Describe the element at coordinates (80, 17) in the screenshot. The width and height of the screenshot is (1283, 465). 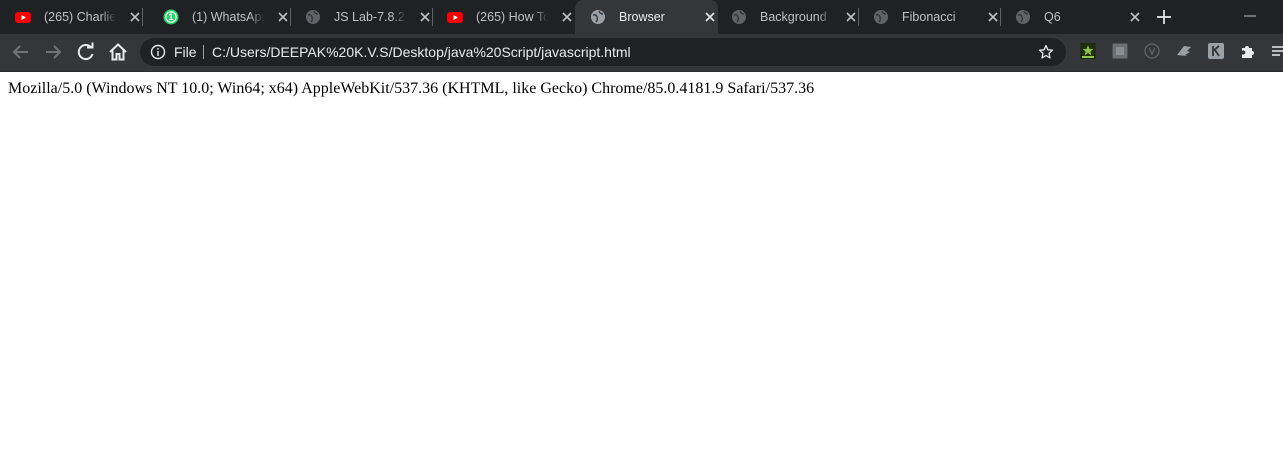
I see `tab-title: (265) Charlie P` at that location.